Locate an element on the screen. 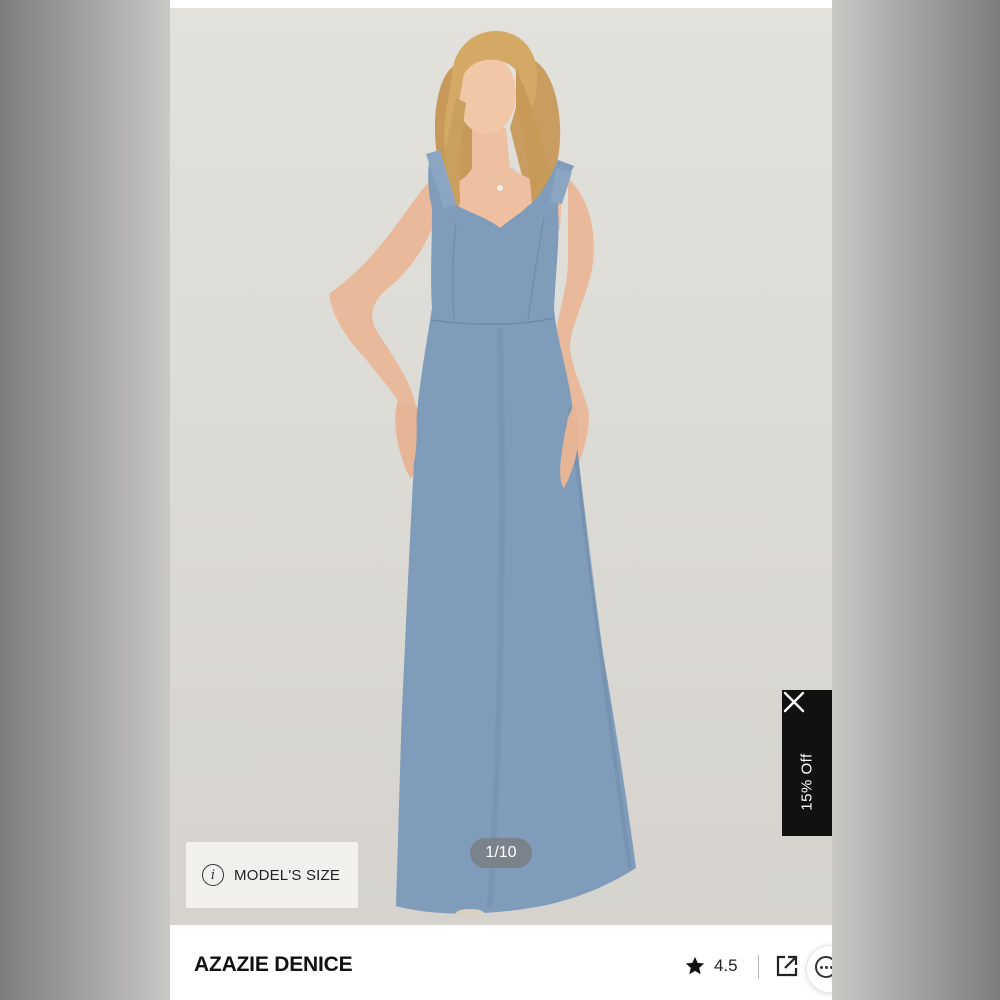  more-options-icon is located at coordinates (823, 967).